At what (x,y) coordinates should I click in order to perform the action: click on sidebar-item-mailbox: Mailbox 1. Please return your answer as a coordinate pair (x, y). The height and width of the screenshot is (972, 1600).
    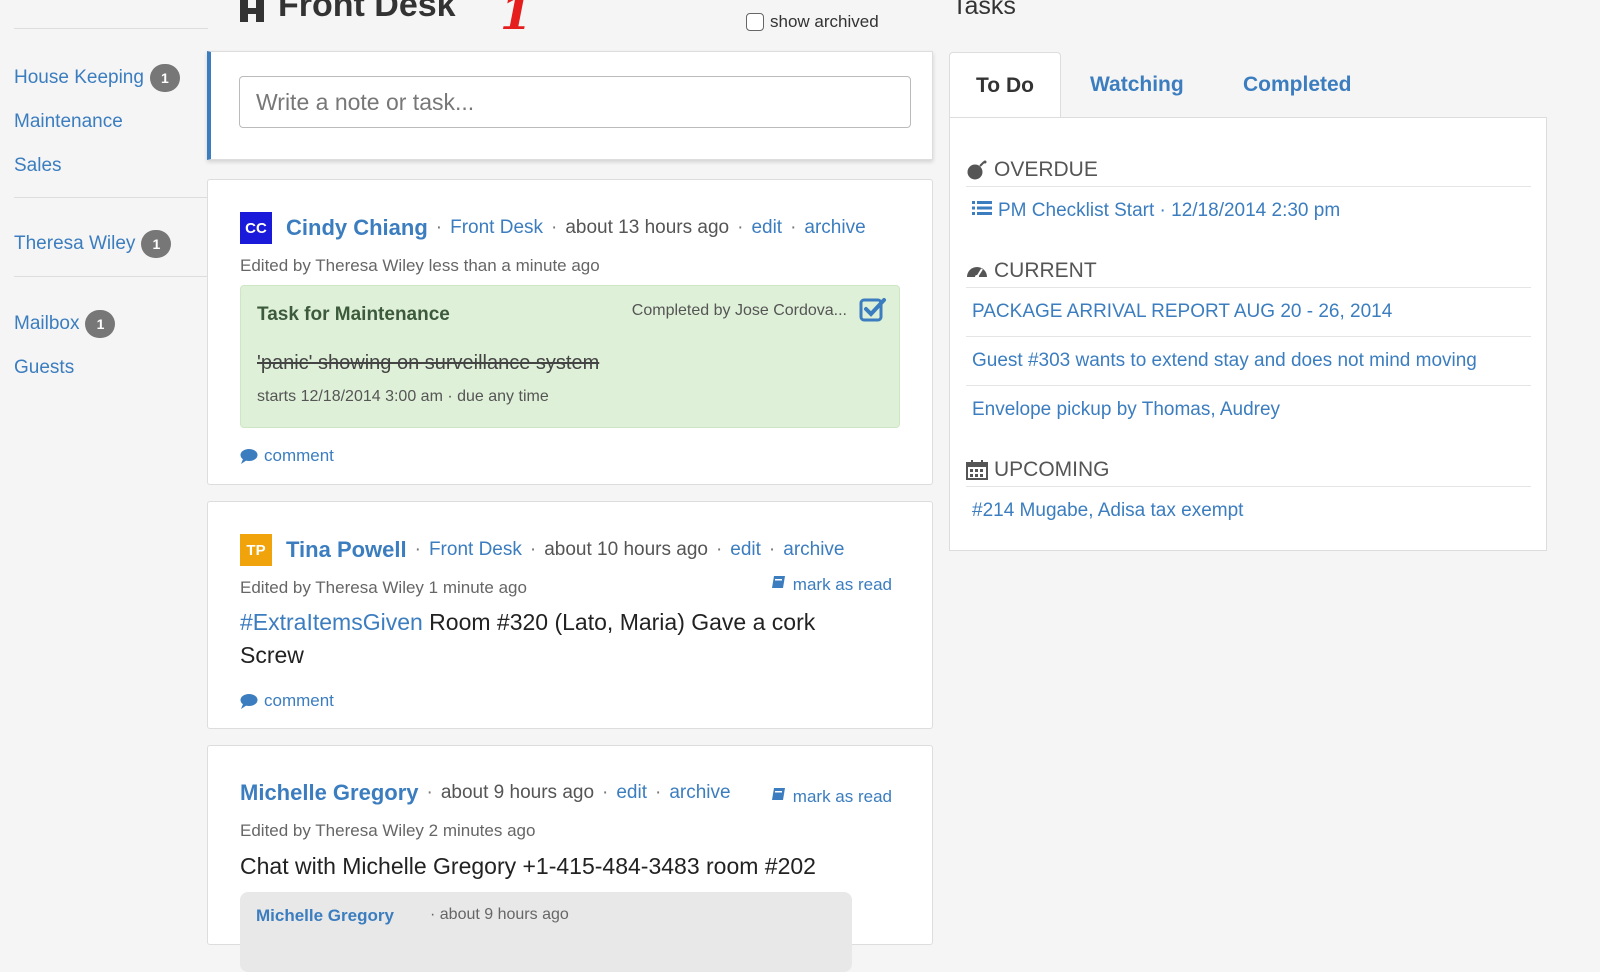
    Looking at the image, I should click on (111, 324).